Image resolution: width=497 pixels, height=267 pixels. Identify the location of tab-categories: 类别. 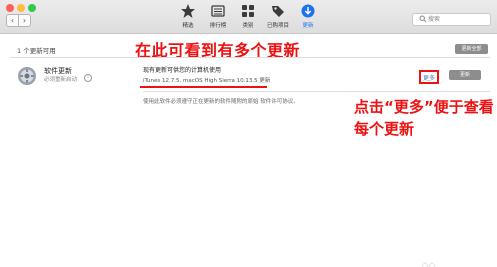
(248, 16).